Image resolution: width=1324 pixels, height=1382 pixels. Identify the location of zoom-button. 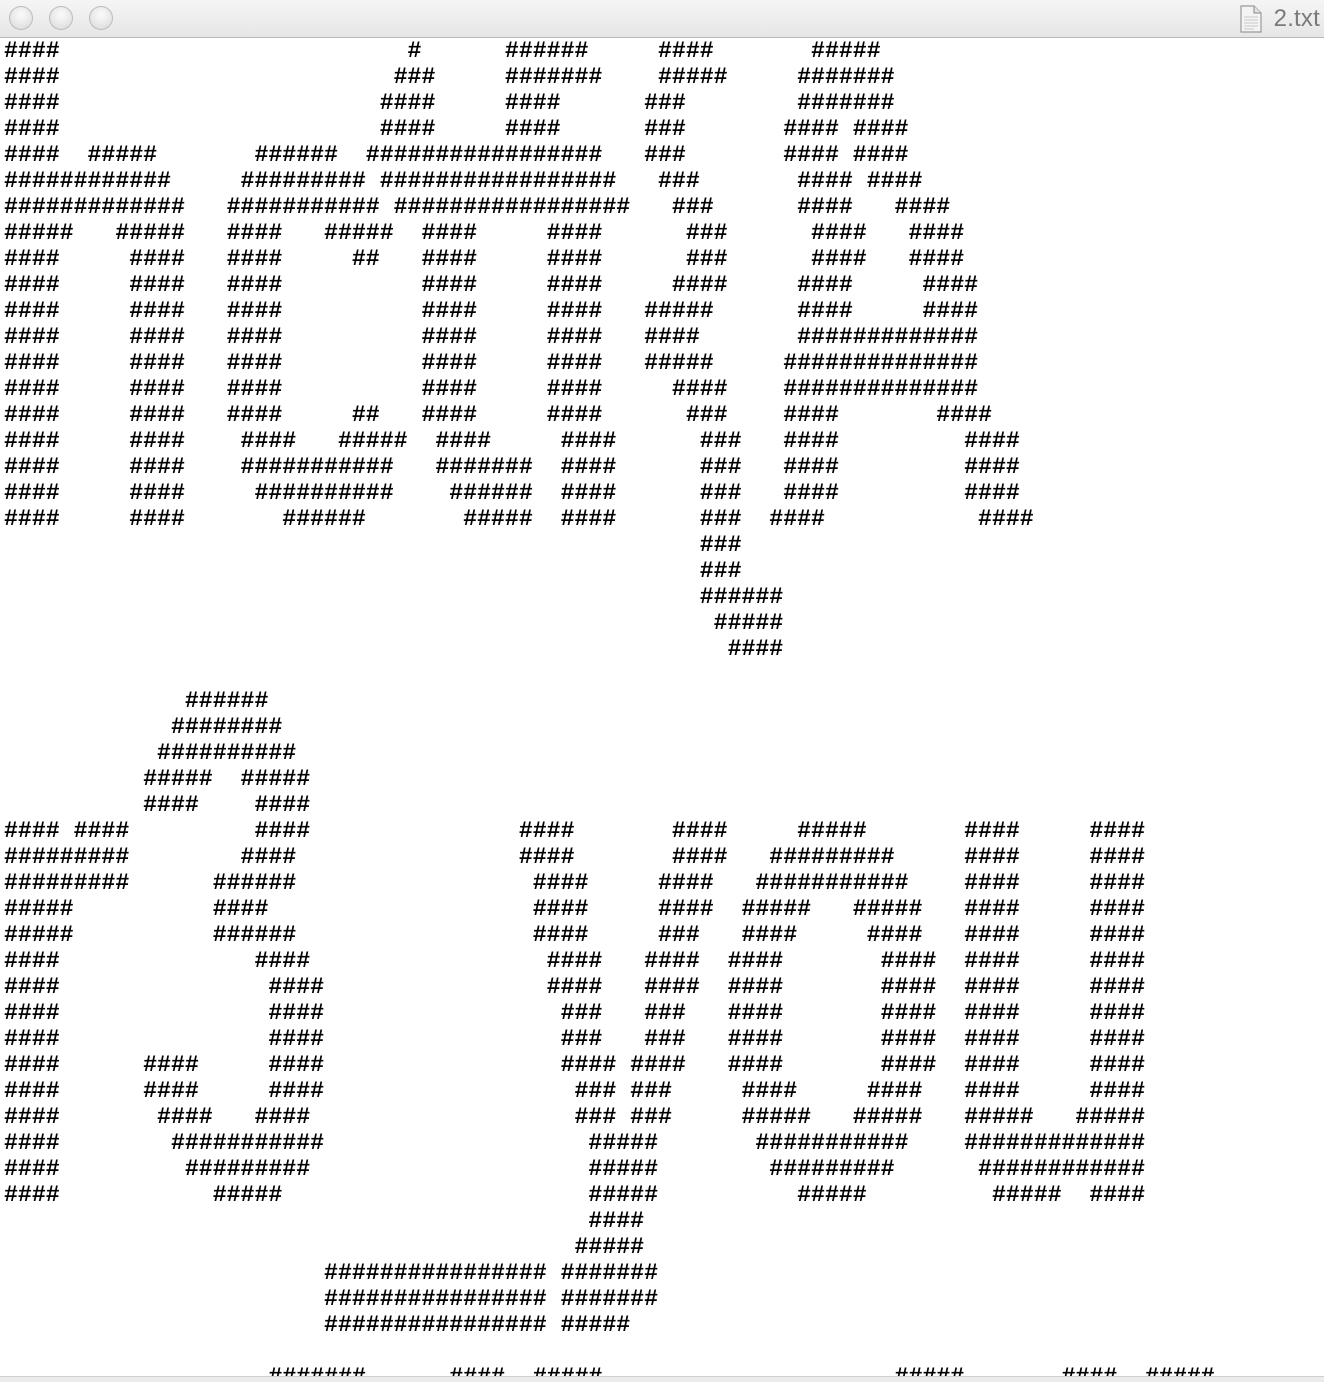
(101, 18).